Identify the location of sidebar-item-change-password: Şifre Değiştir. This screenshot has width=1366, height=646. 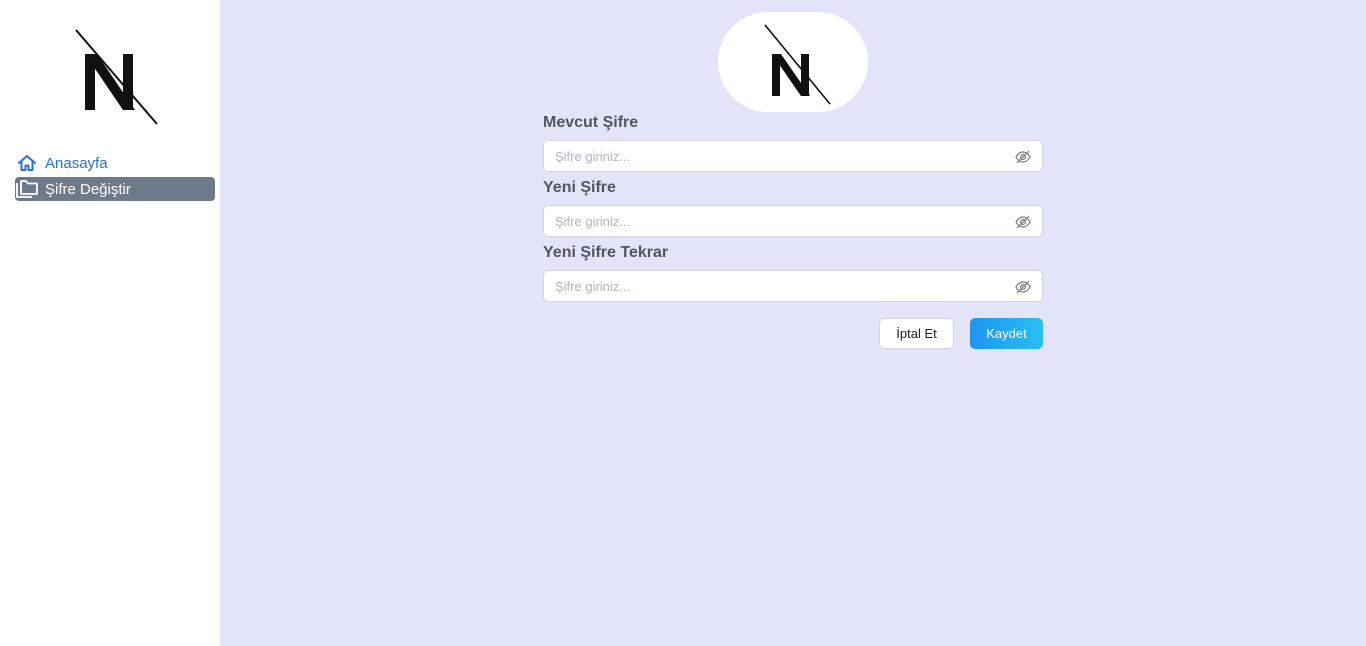
(115, 189).